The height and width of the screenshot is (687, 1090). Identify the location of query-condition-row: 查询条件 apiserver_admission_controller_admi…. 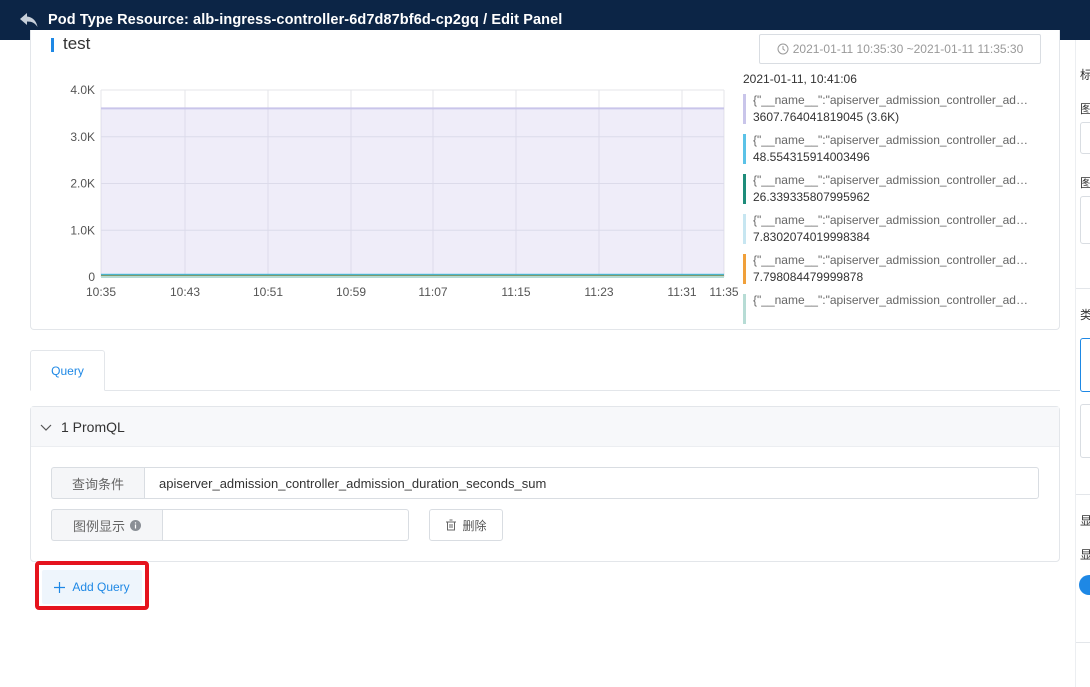
(545, 483).